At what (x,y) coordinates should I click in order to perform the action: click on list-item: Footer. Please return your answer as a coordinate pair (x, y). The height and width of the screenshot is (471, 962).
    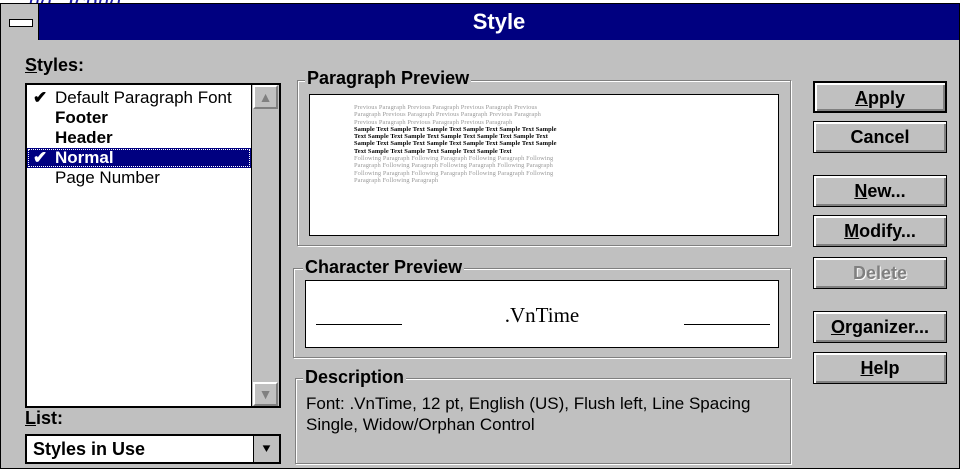
    Looking at the image, I should click on (139, 118).